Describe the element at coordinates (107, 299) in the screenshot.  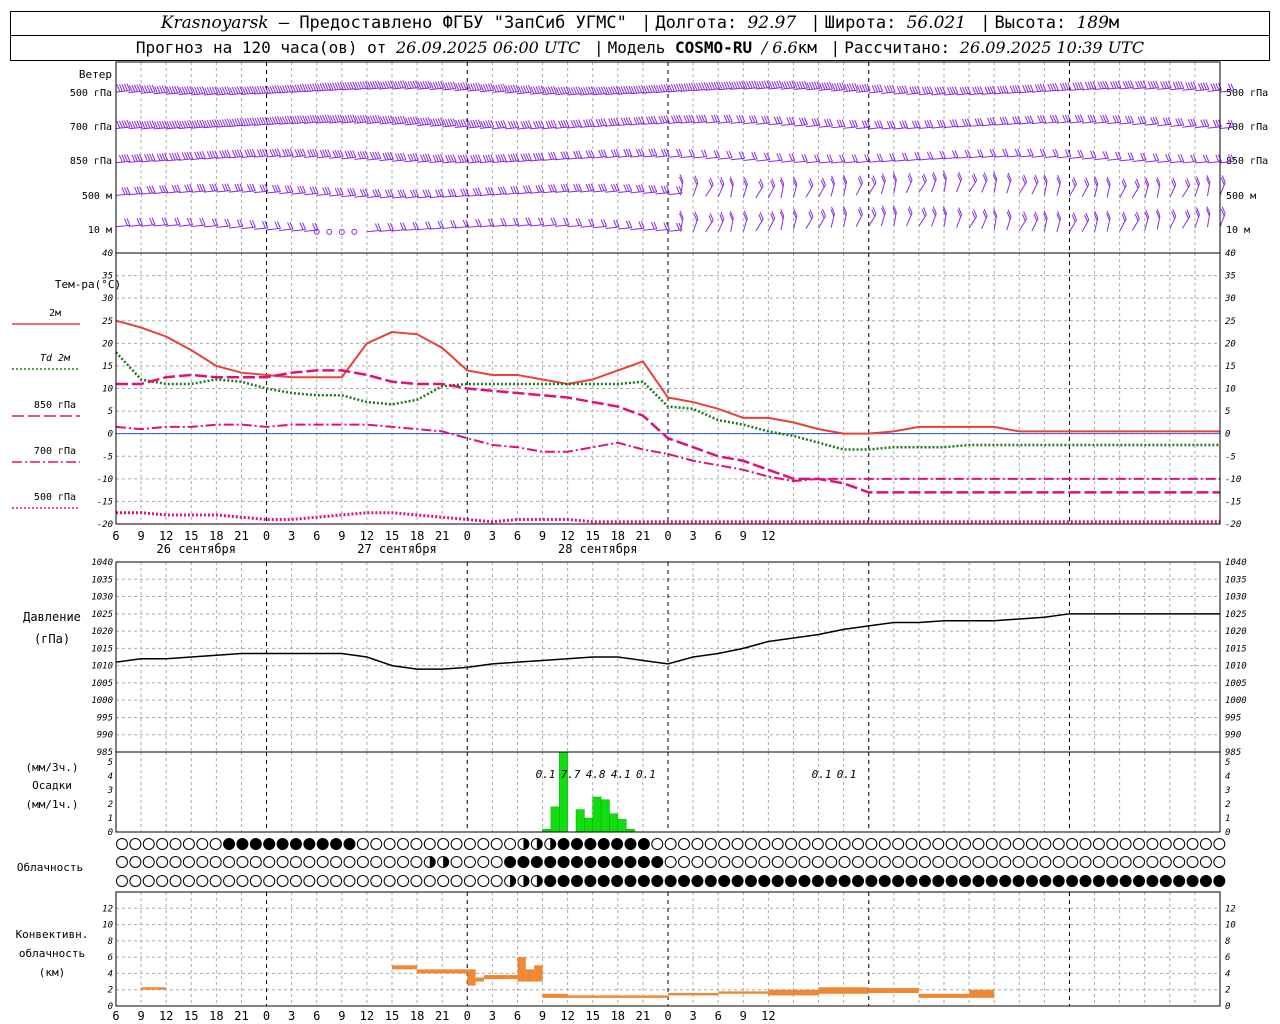
I see `temp-ytick-left: 30` at that location.